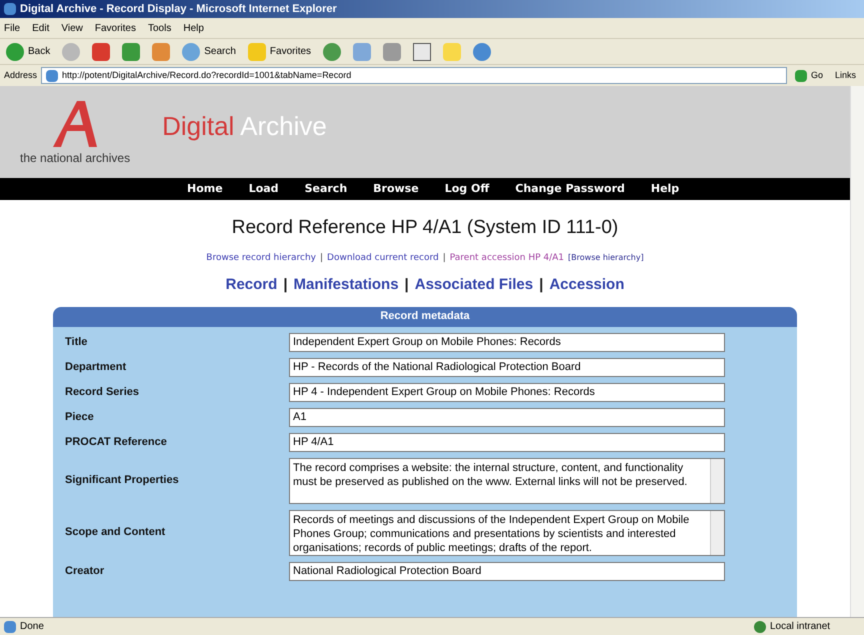 Image resolution: width=864 pixels, height=635 pixels. What do you see at coordinates (507, 571) in the screenshot?
I see `input-field: National Radiological Protection Board` at bounding box center [507, 571].